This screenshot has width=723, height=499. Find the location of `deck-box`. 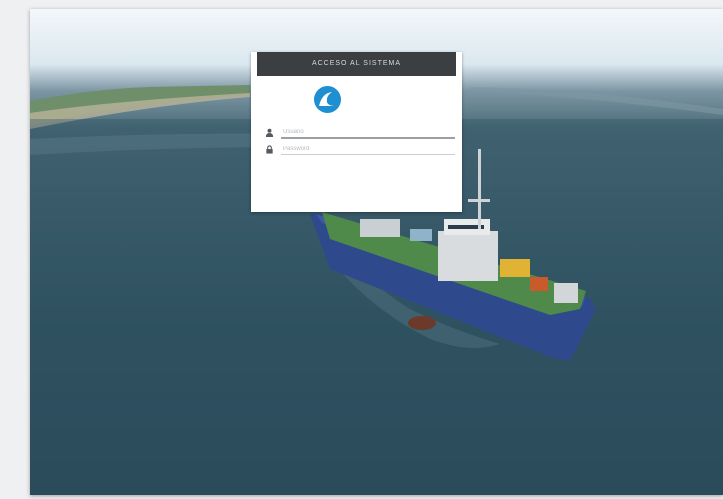

deck-box is located at coordinates (421, 235).